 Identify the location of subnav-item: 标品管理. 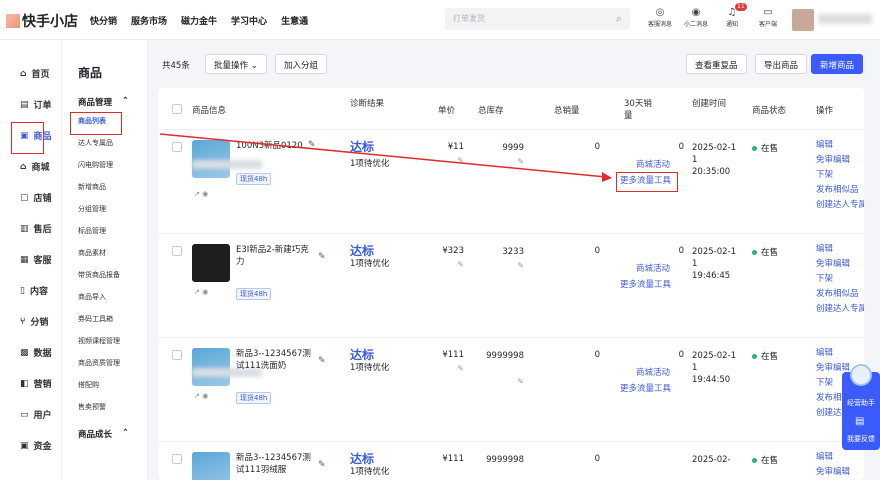
(104, 231).